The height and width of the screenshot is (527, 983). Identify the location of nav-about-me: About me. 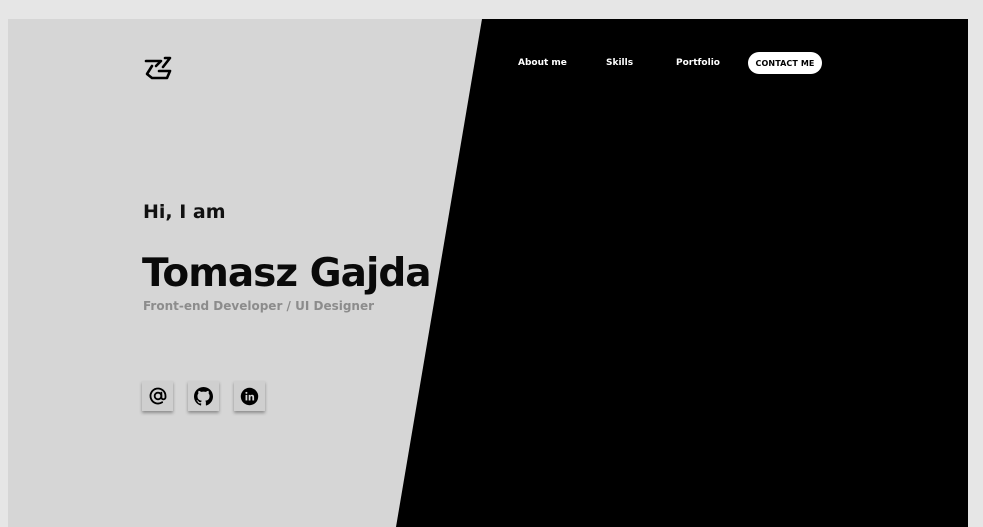
(542, 63).